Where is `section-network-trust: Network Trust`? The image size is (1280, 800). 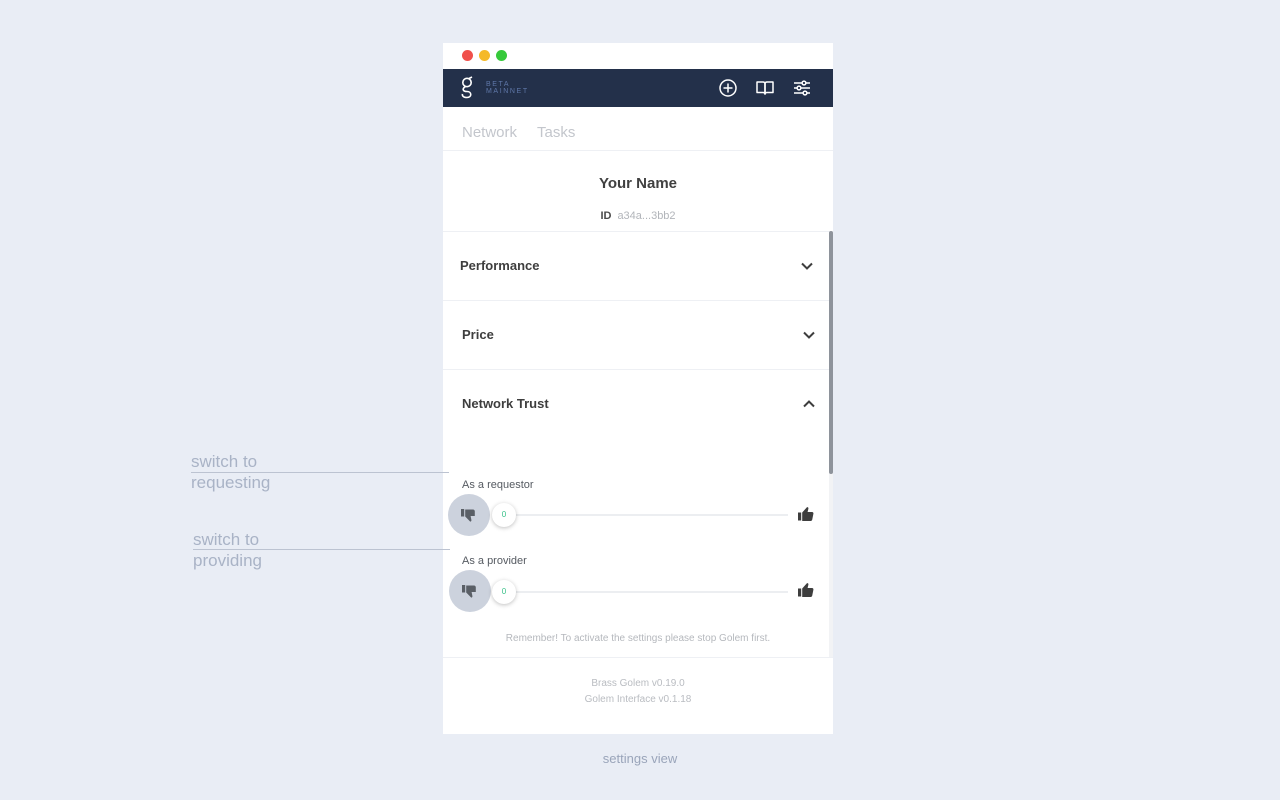
section-network-trust: Network Trust is located at coordinates (636, 404).